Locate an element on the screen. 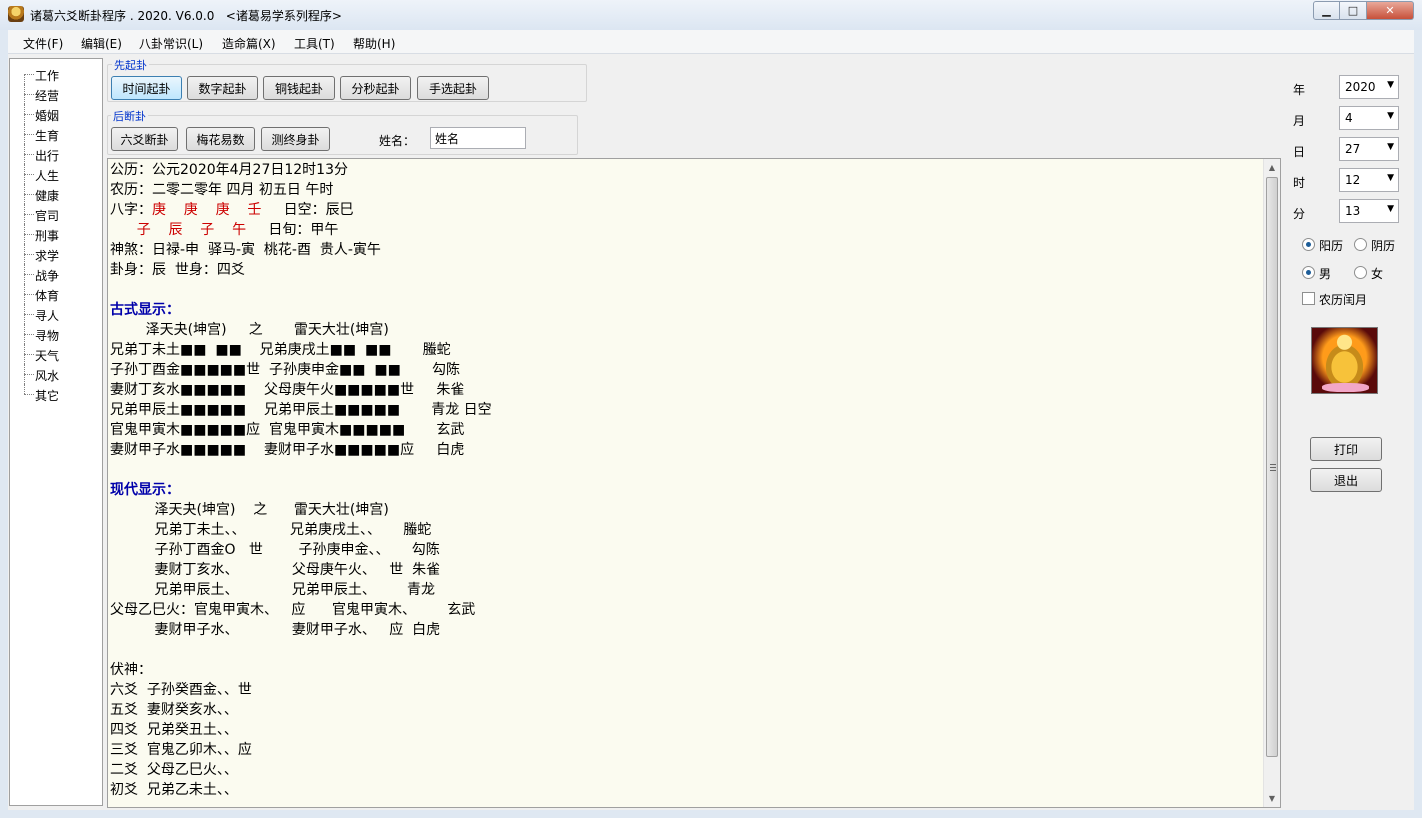  tree-item: 其它 is located at coordinates (56, 394).